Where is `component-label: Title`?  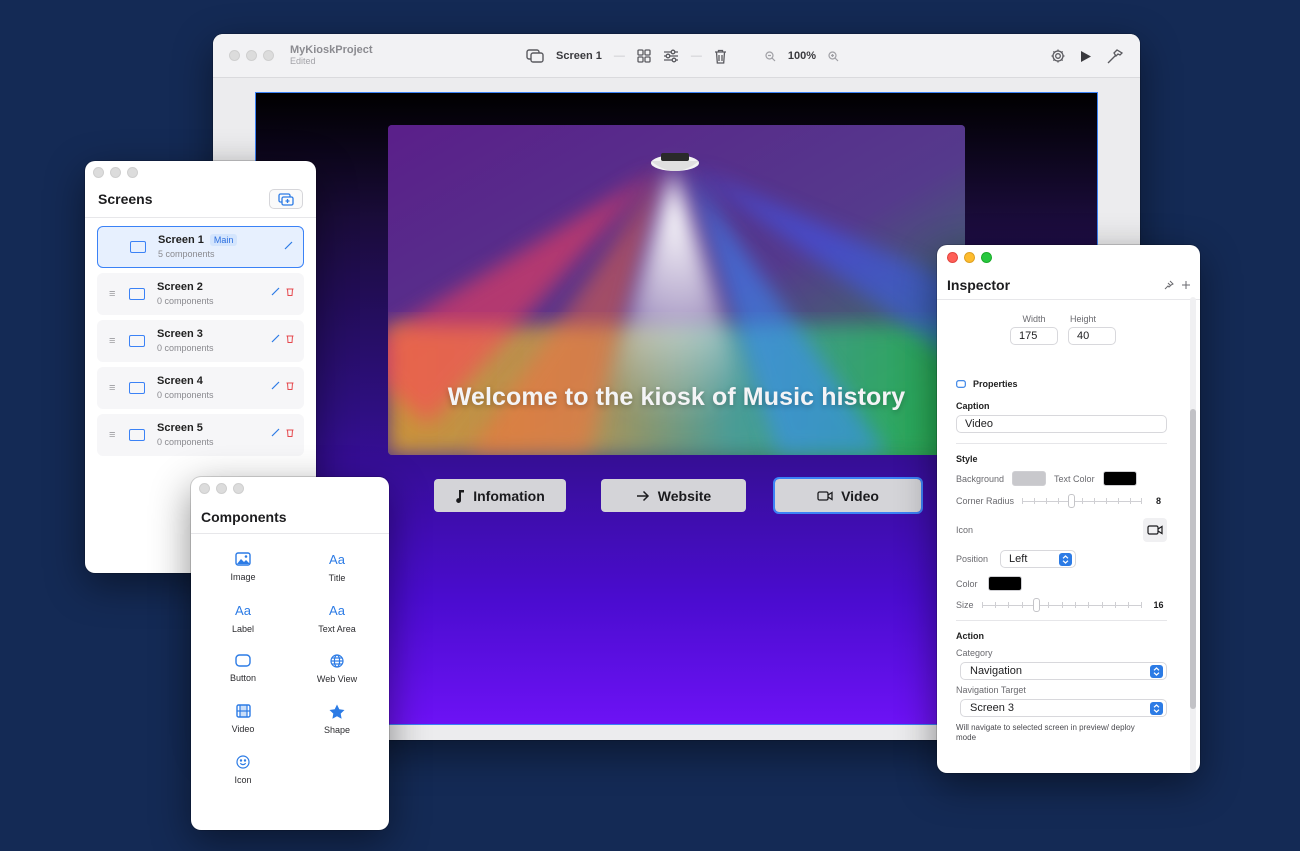
component-label: Title is located at coordinates (337, 578).